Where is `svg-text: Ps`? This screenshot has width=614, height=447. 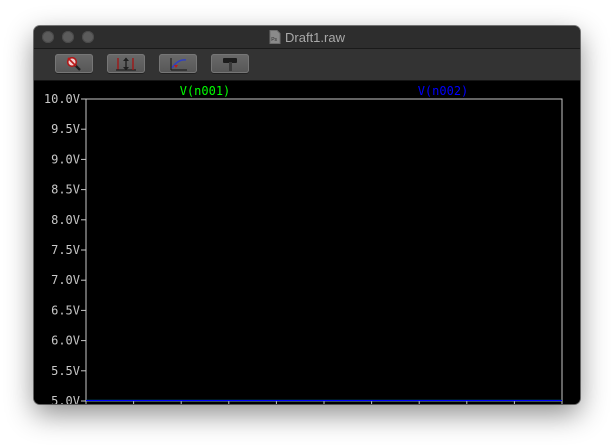 svg-text: Ps is located at coordinates (274, 40).